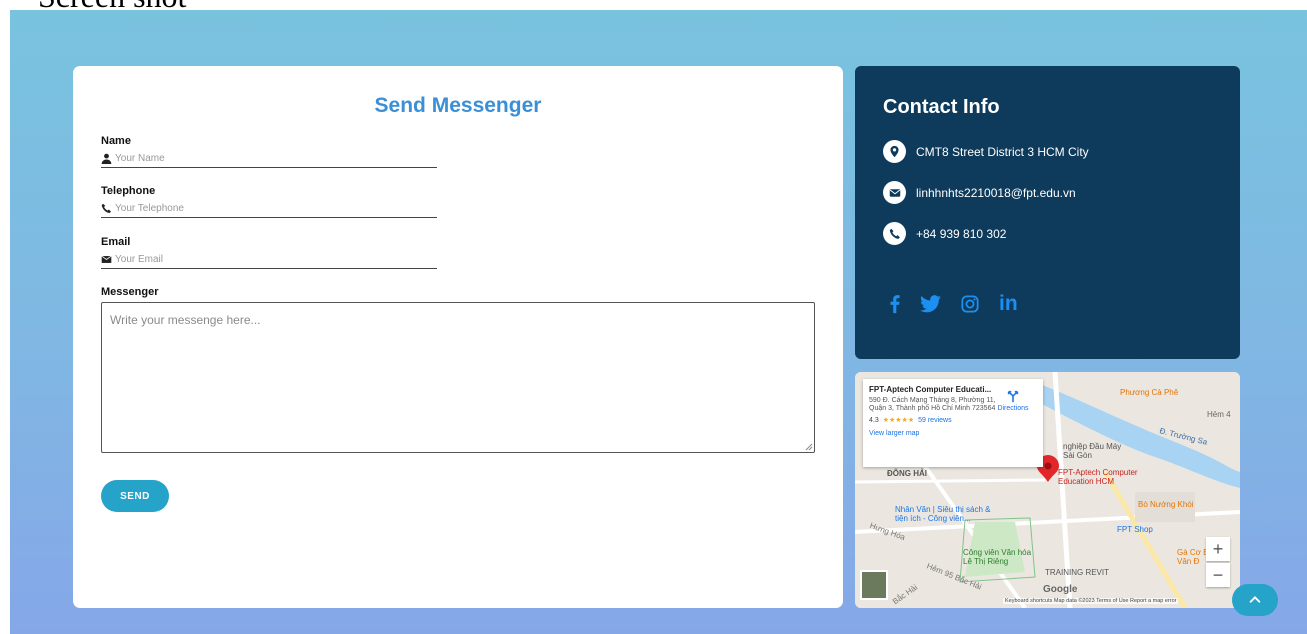  What do you see at coordinates (458, 105) in the screenshot?
I see `form-title: Send Messenger` at bounding box center [458, 105].